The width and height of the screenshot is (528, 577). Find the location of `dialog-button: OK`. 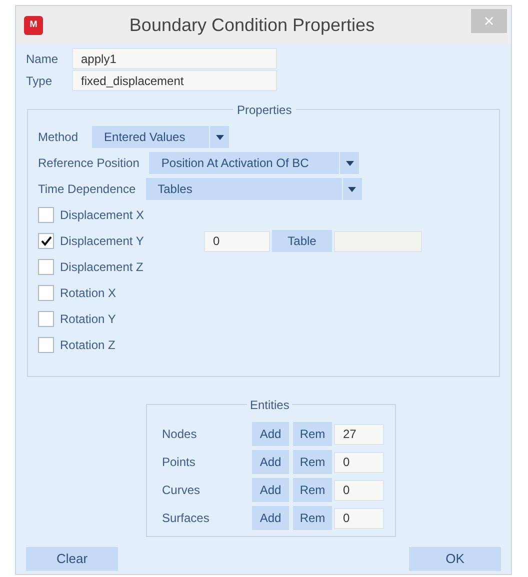

dialog-button: OK is located at coordinates (455, 559).